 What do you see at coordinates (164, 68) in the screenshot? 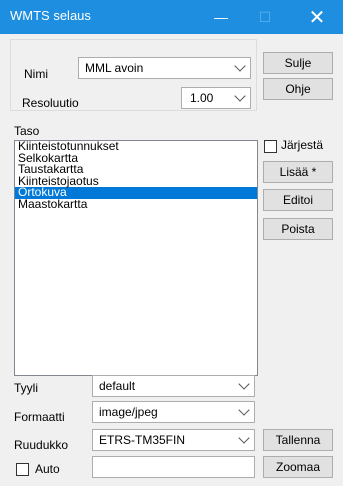
I see `nimi-select: MML avoin` at bounding box center [164, 68].